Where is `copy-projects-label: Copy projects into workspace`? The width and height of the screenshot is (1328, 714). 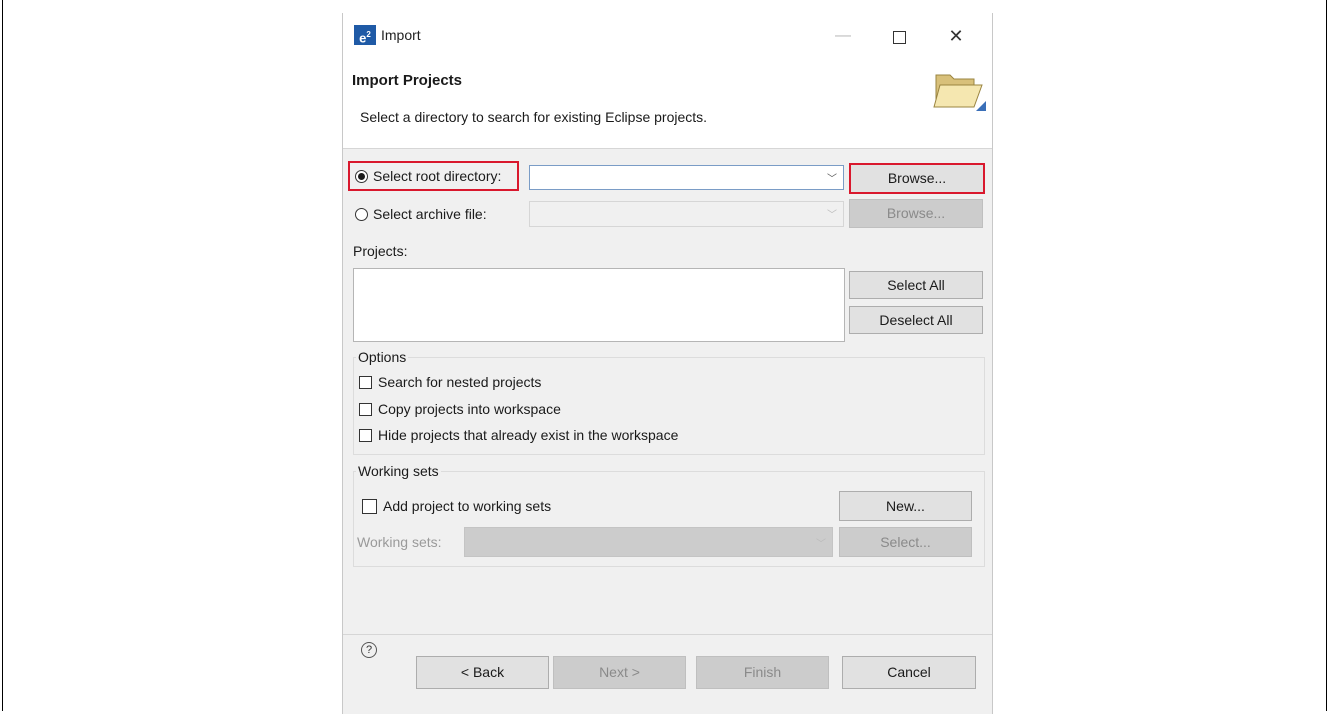
copy-projects-label: Copy projects into workspace is located at coordinates (469, 409).